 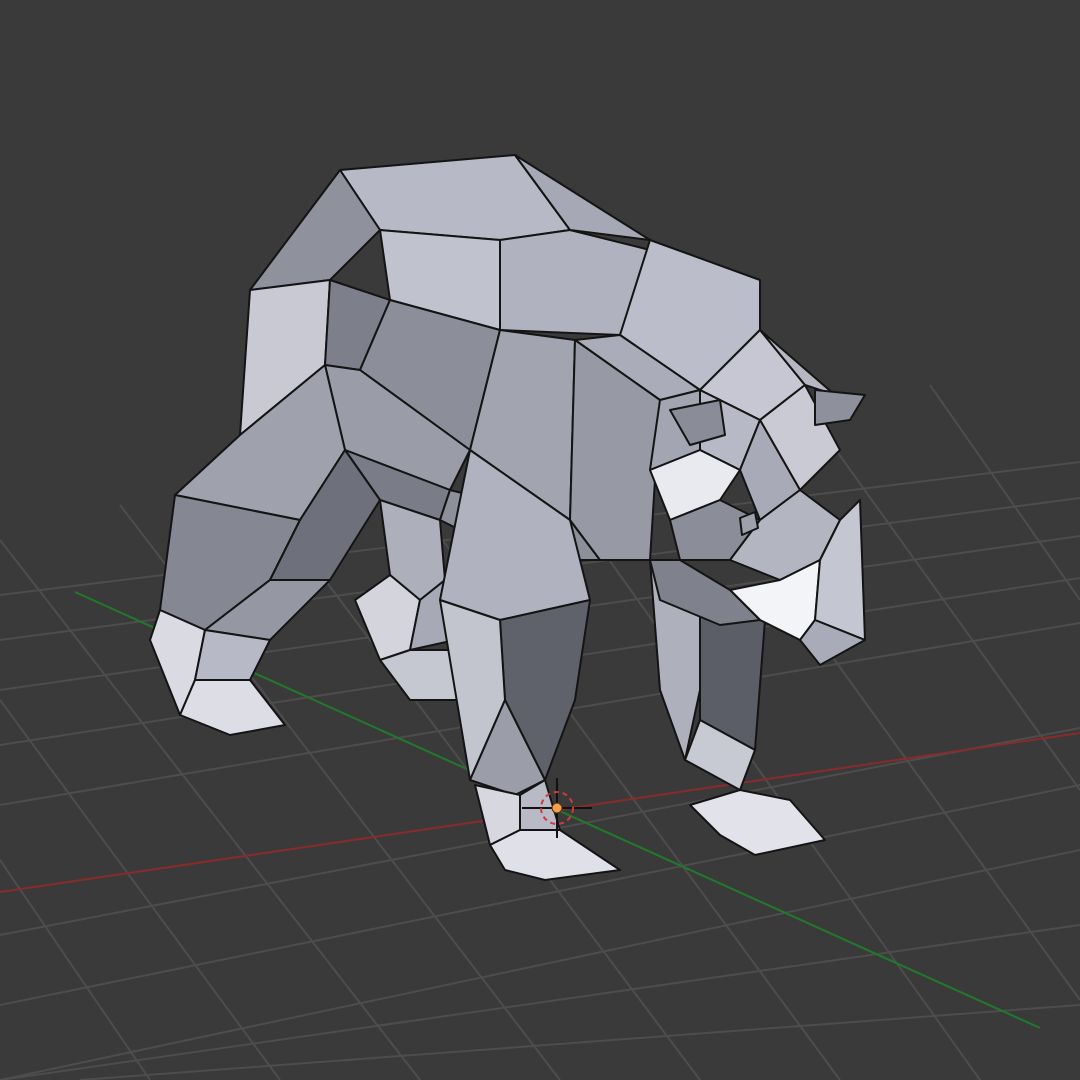 What do you see at coordinates (555, 855) in the screenshot?
I see `bear-front-left-paw-face` at bounding box center [555, 855].